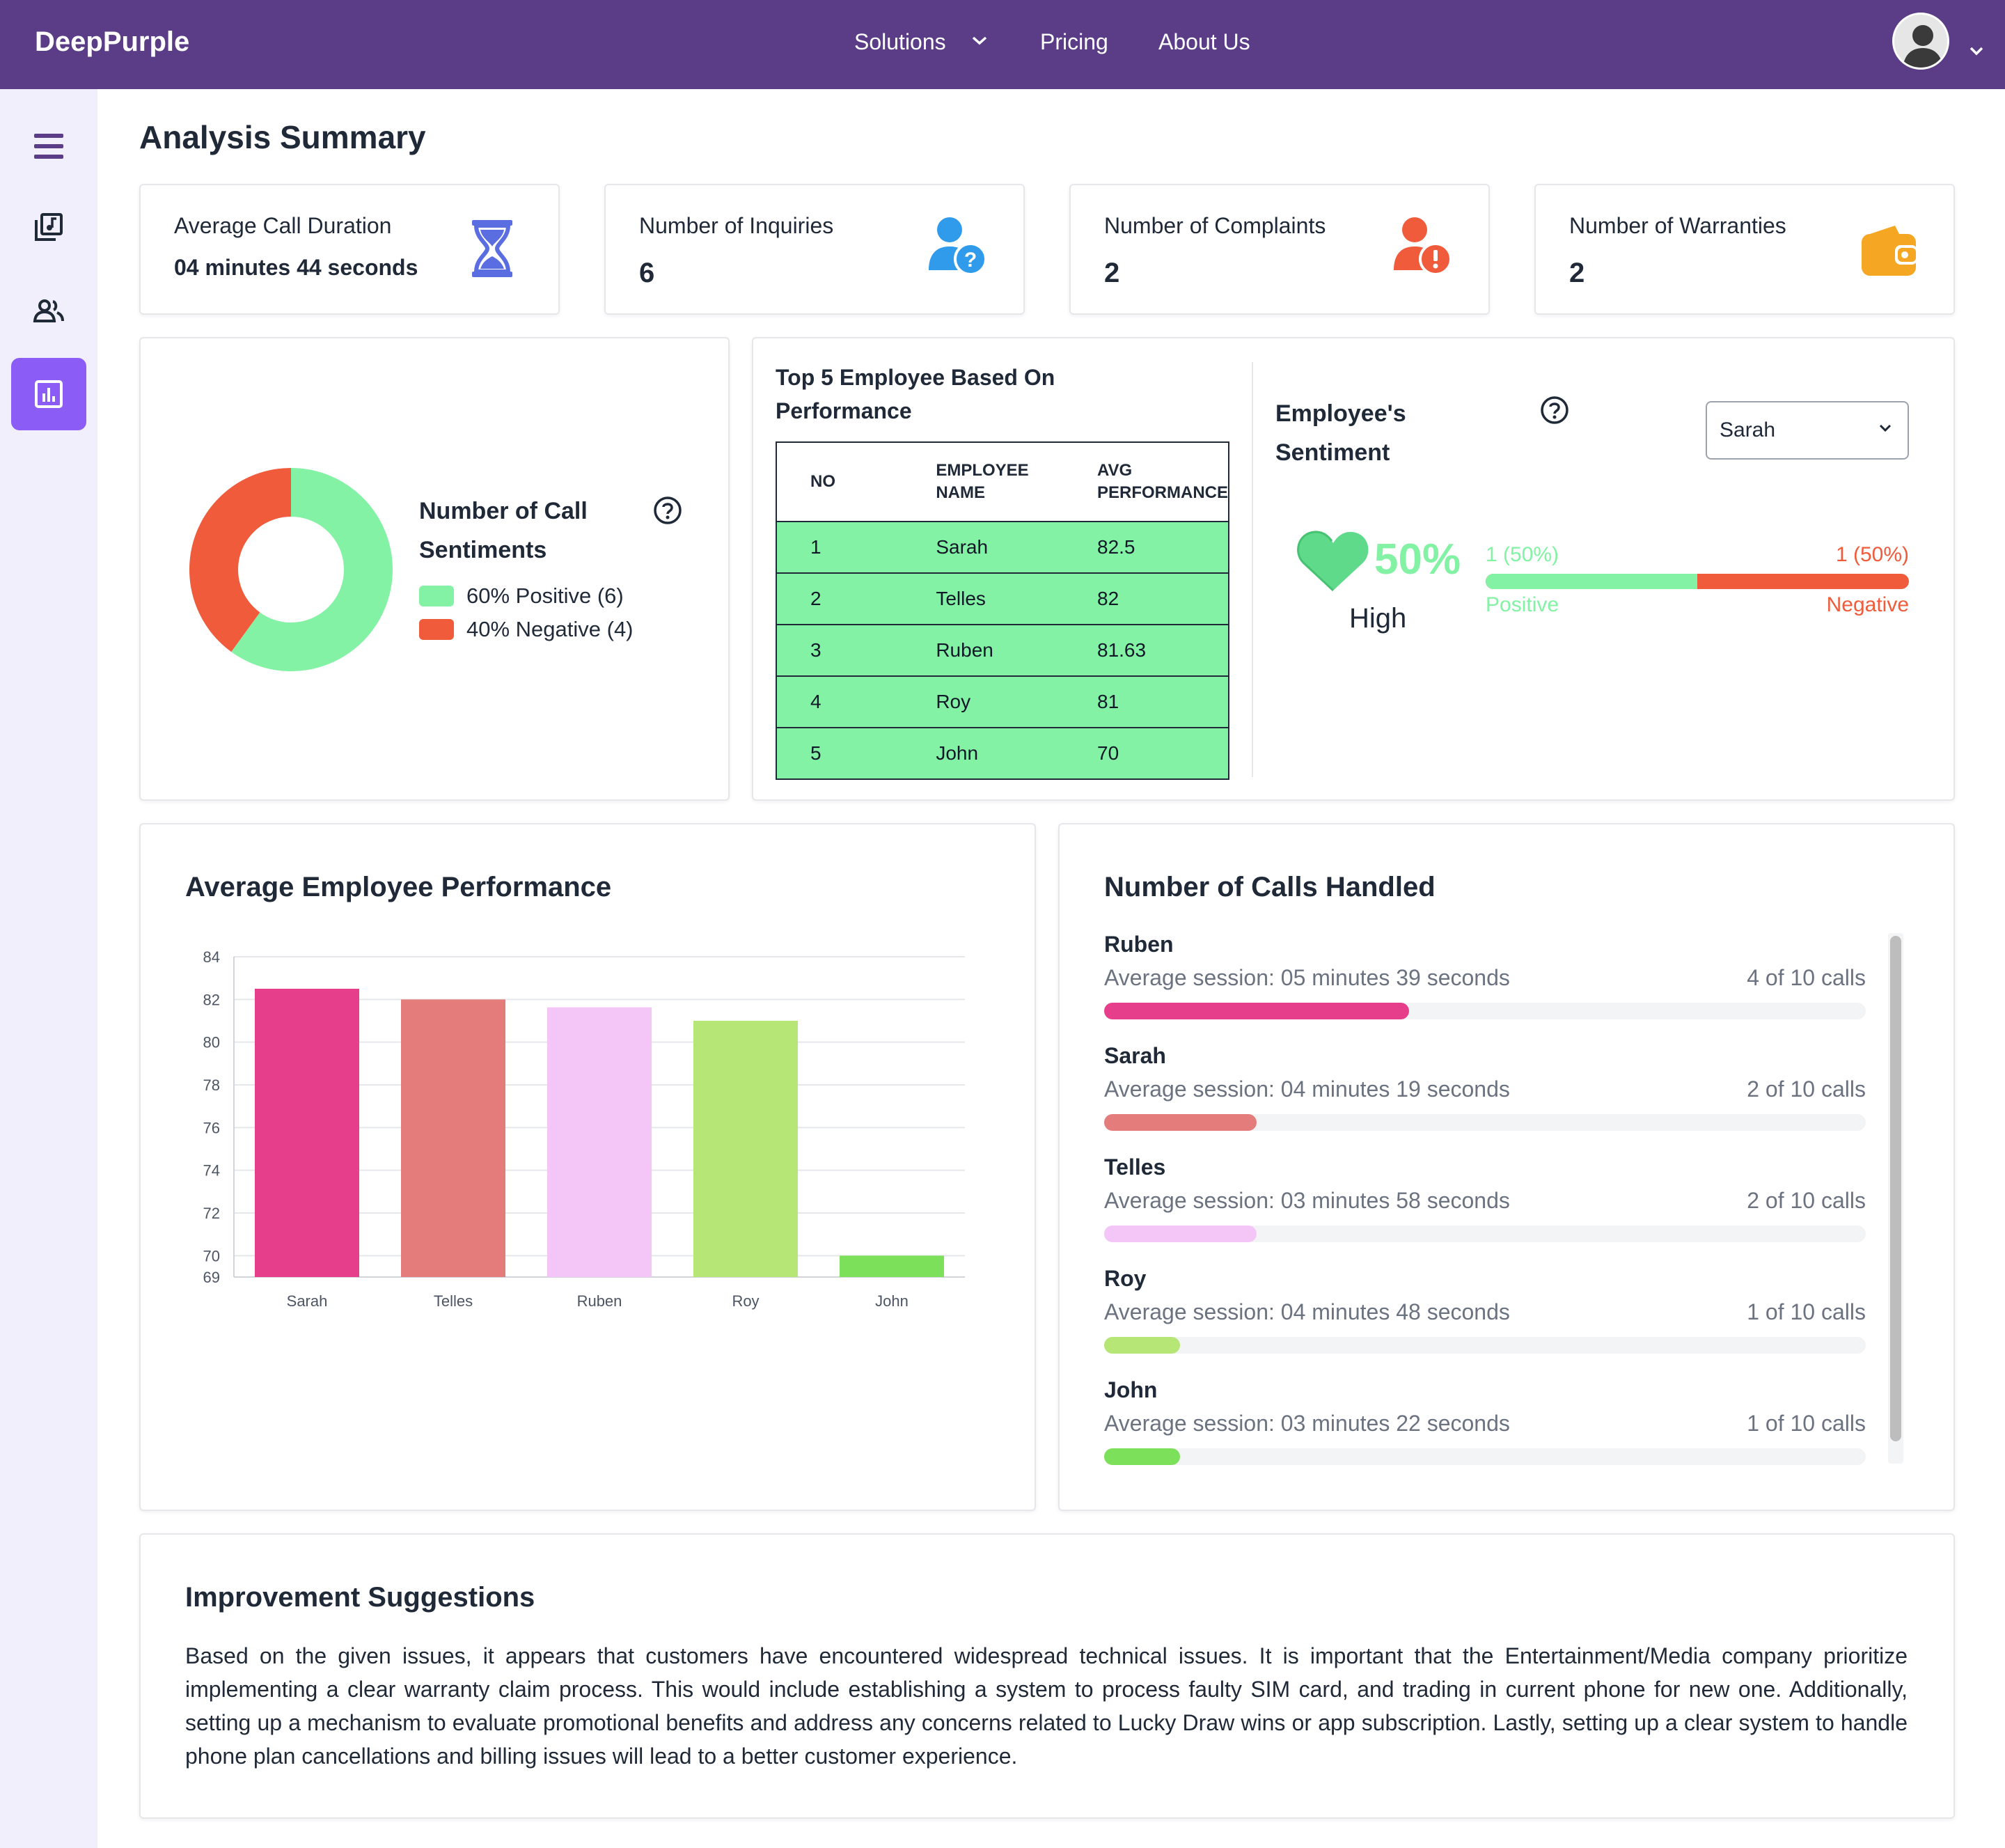  What do you see at coordinates (1307, 1311) in the screenshot?
I see `calls-session: Average session: 04 minutes 48 seconds` at bounding box center [1307, 1311].